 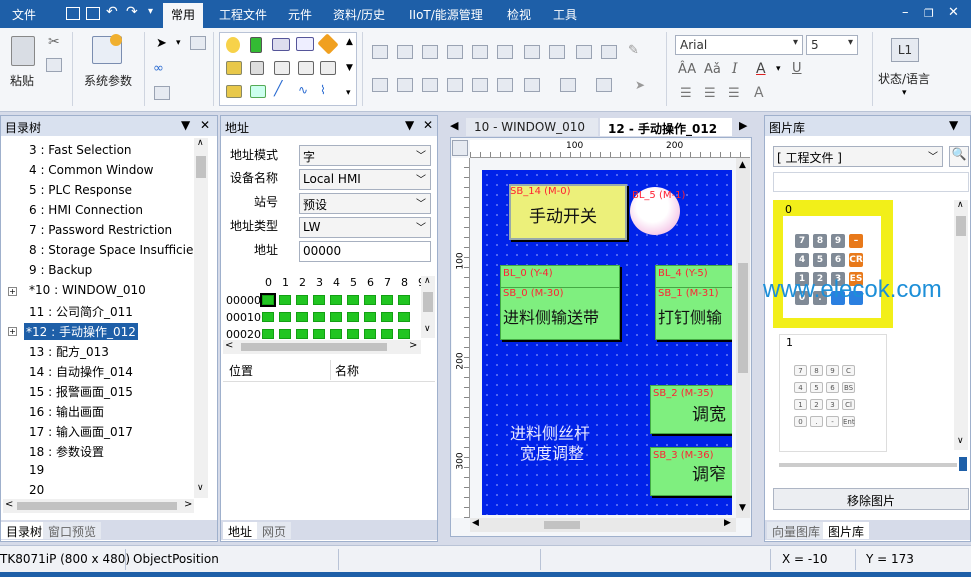 I want to click on pin-icon: ✎, so click(x=633, y=50).